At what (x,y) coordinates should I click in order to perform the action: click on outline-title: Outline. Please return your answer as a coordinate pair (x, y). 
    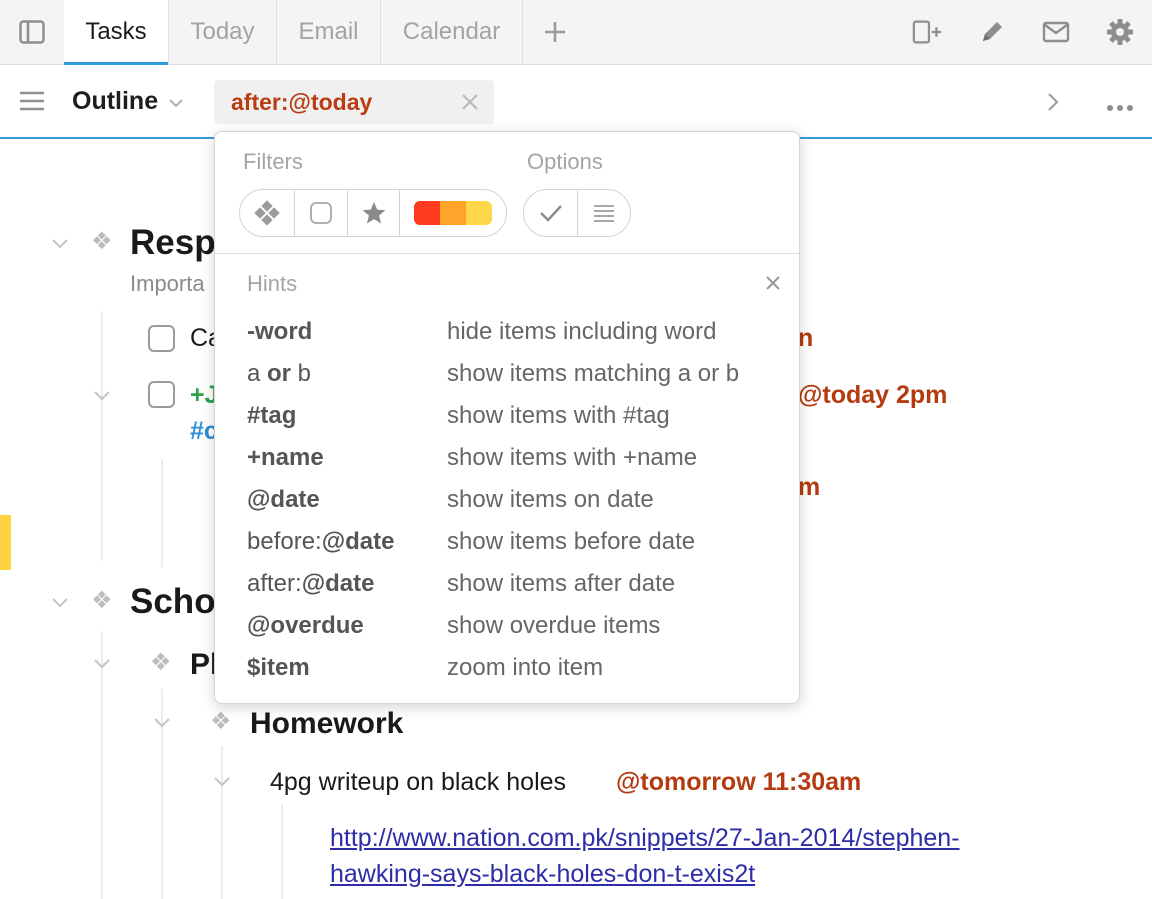
    Looking at the image, I should click on (115, 101).